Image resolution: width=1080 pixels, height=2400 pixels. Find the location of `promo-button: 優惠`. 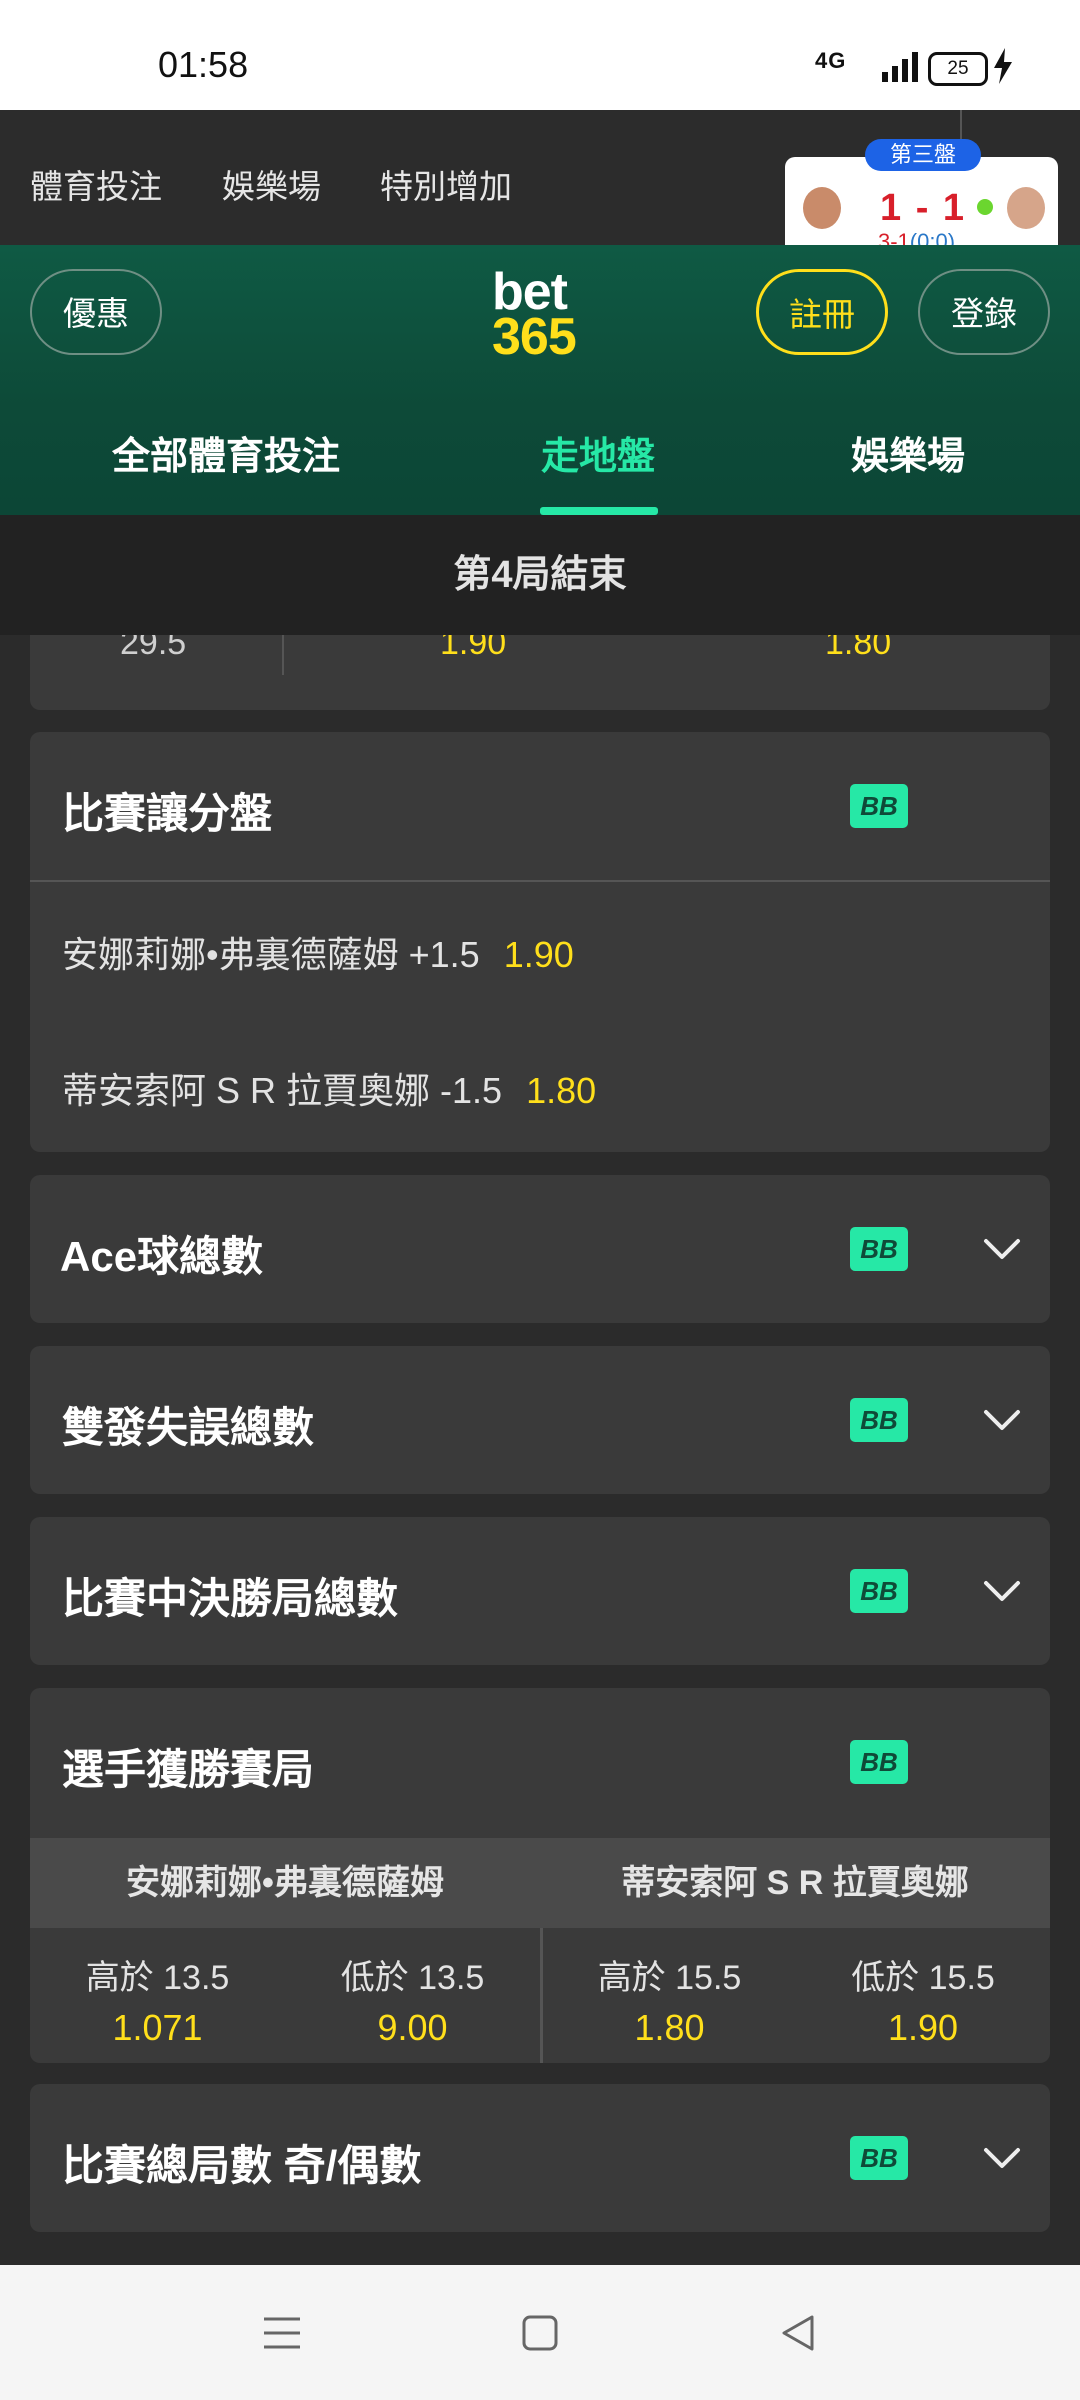

promo-button: 優惠 is located at coordinates (96, 312).